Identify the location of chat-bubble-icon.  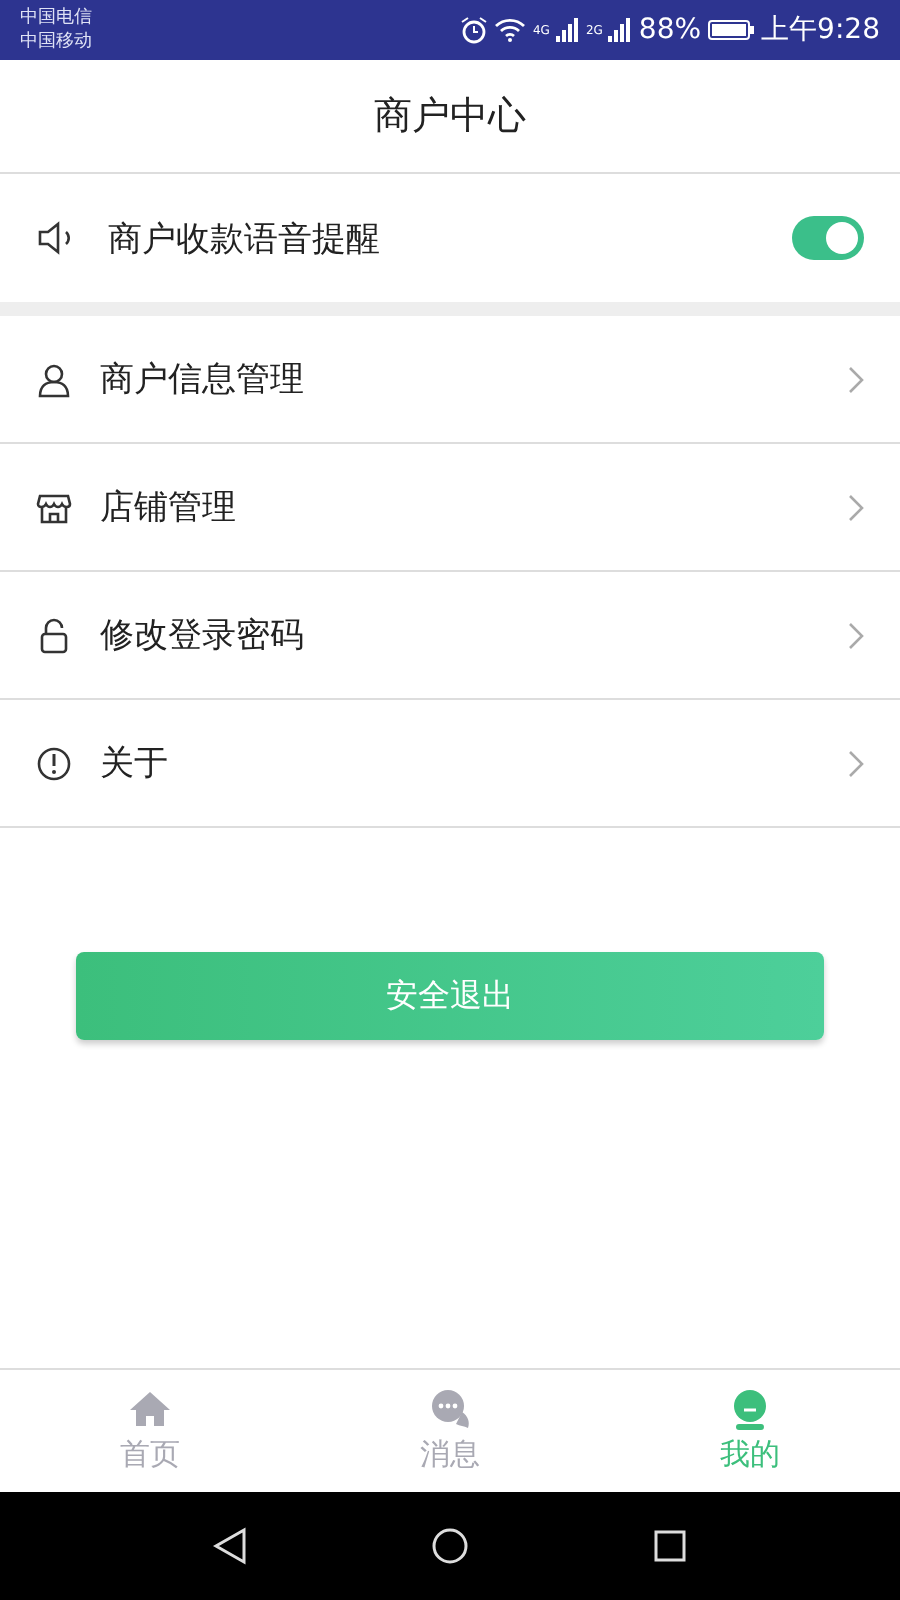
(450, 1410).